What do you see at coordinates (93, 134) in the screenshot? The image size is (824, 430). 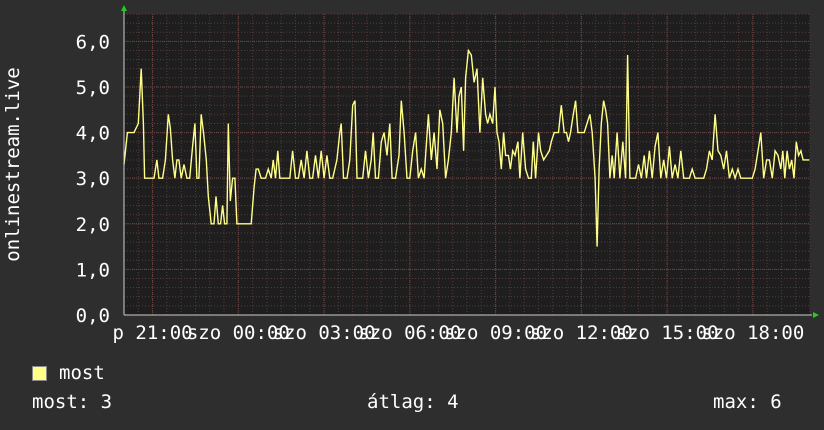 I see `y-tick-label: 4,0` at bounding box center [93, 134].